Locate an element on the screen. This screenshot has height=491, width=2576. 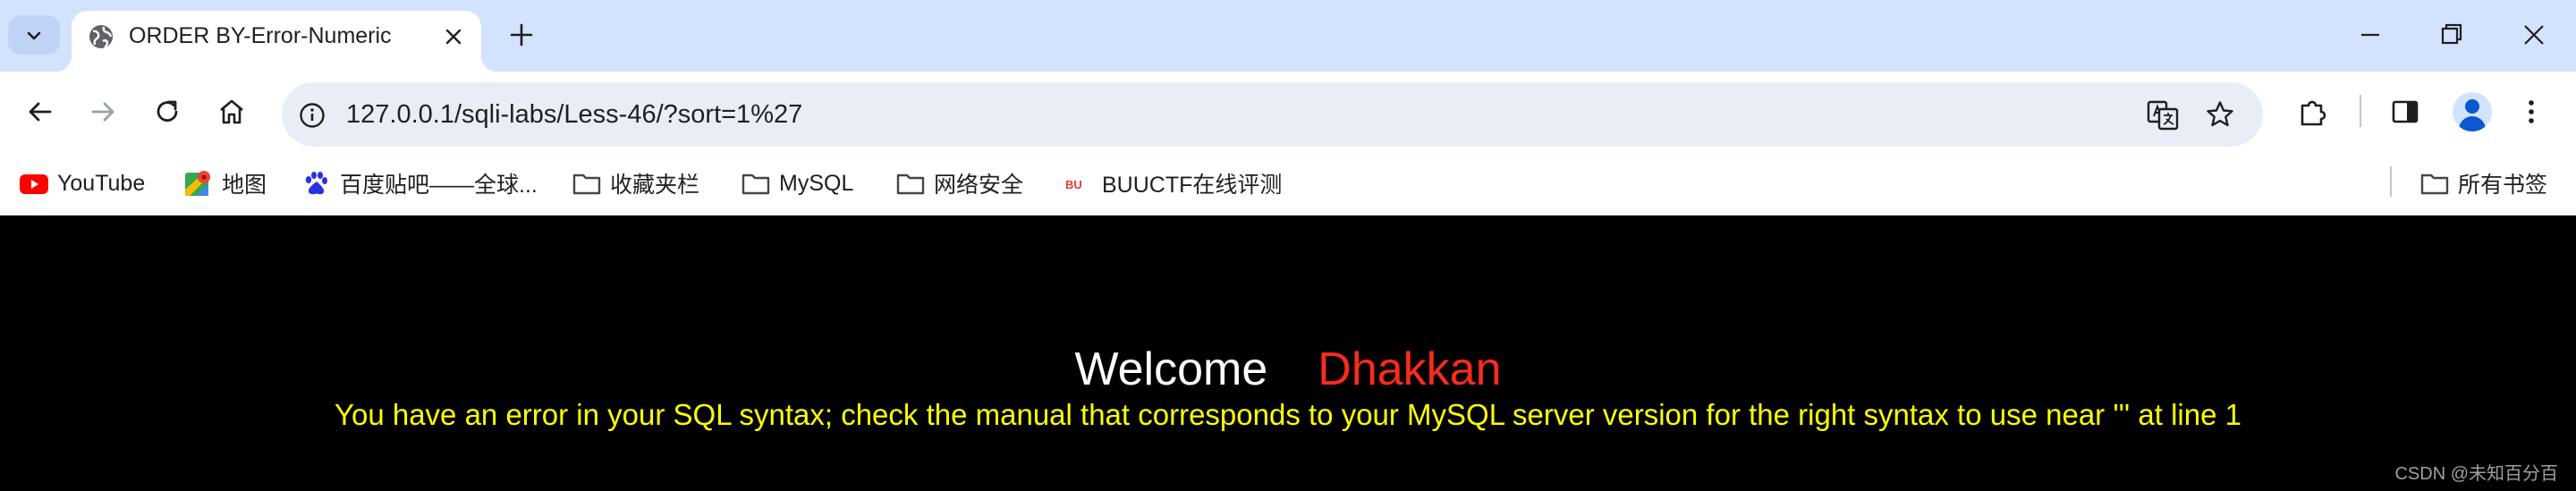
welcome-text: Welcome is located at coordinates (1171, 369).